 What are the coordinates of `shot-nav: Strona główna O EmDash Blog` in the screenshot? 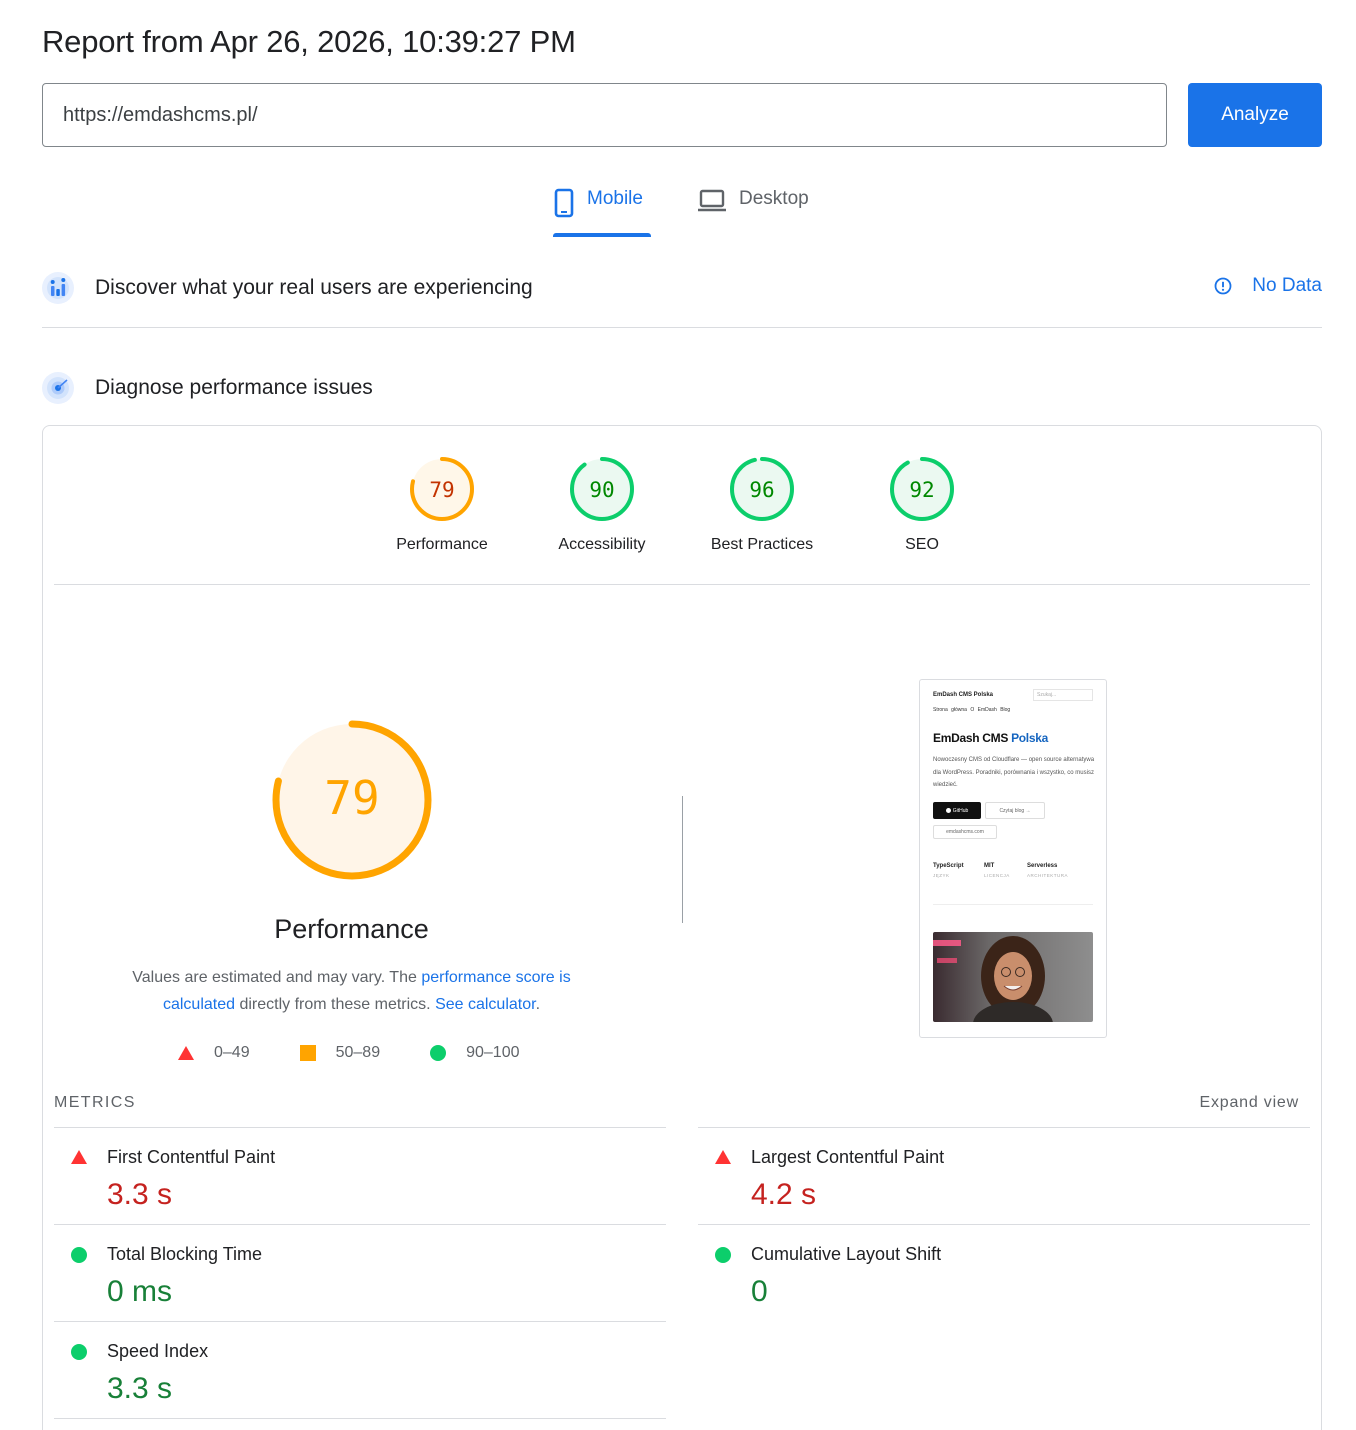 It's located at (972, 710).